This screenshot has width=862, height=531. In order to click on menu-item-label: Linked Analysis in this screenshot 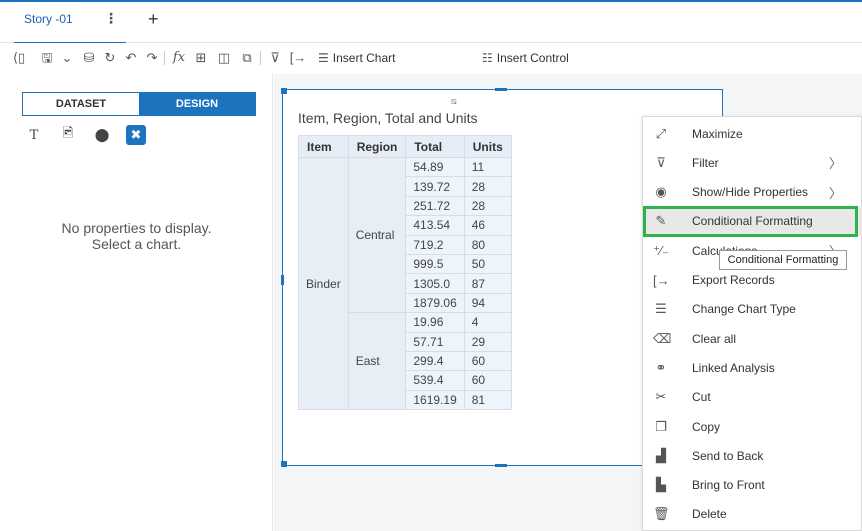, I will do `click(733, 367)`.